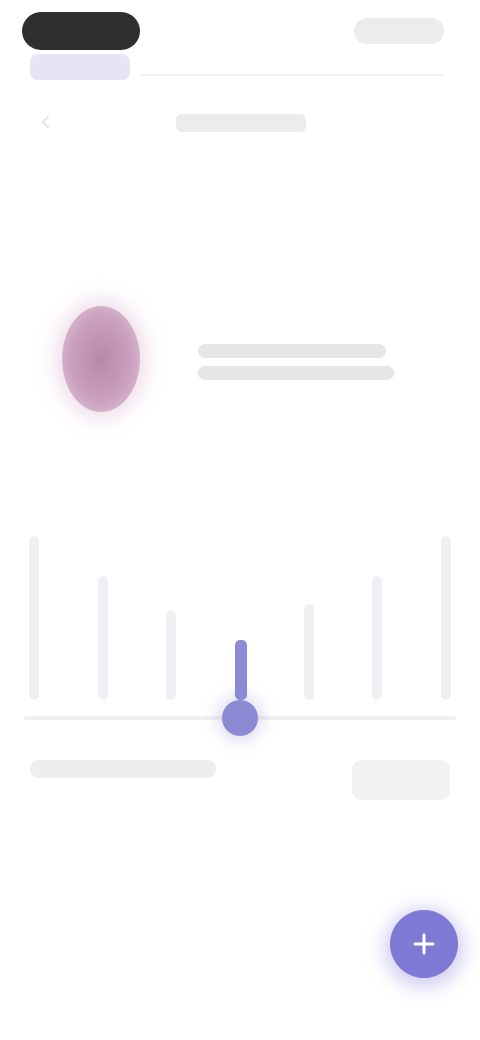 The height and width of the screenshot is (1040, 480). What do you see at coordinates (292, 351) in the screenshot?
I see `profile-name` at bounding box center [292, 351].